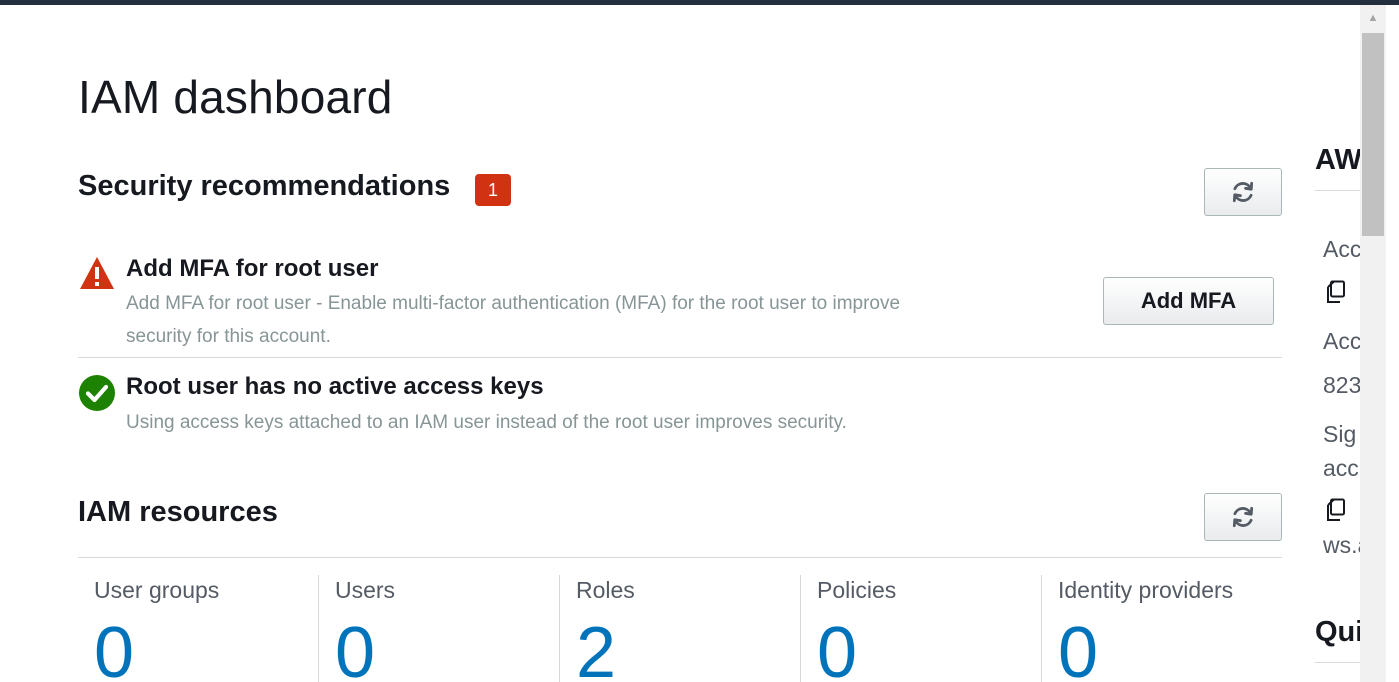 The image size is (1399, 682). What do you see at coordinates (1341, 468) in the screenshot?
I see `signin-url-label: acc` at bounding box center [1341, 468].